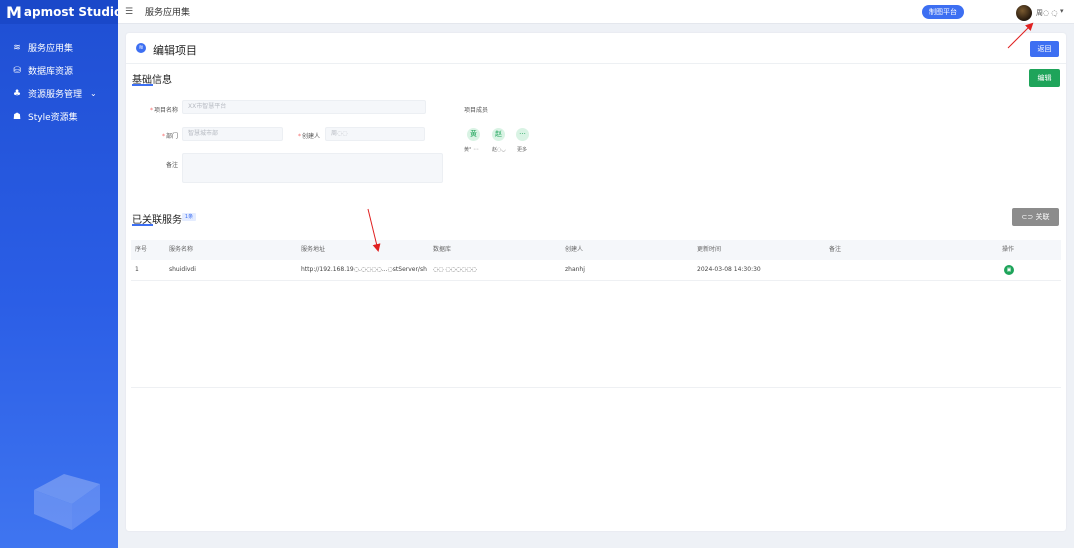 This screenshot has height=548, width=1074. I want to click on department-select: 智慧城市部, so click(232, 134).